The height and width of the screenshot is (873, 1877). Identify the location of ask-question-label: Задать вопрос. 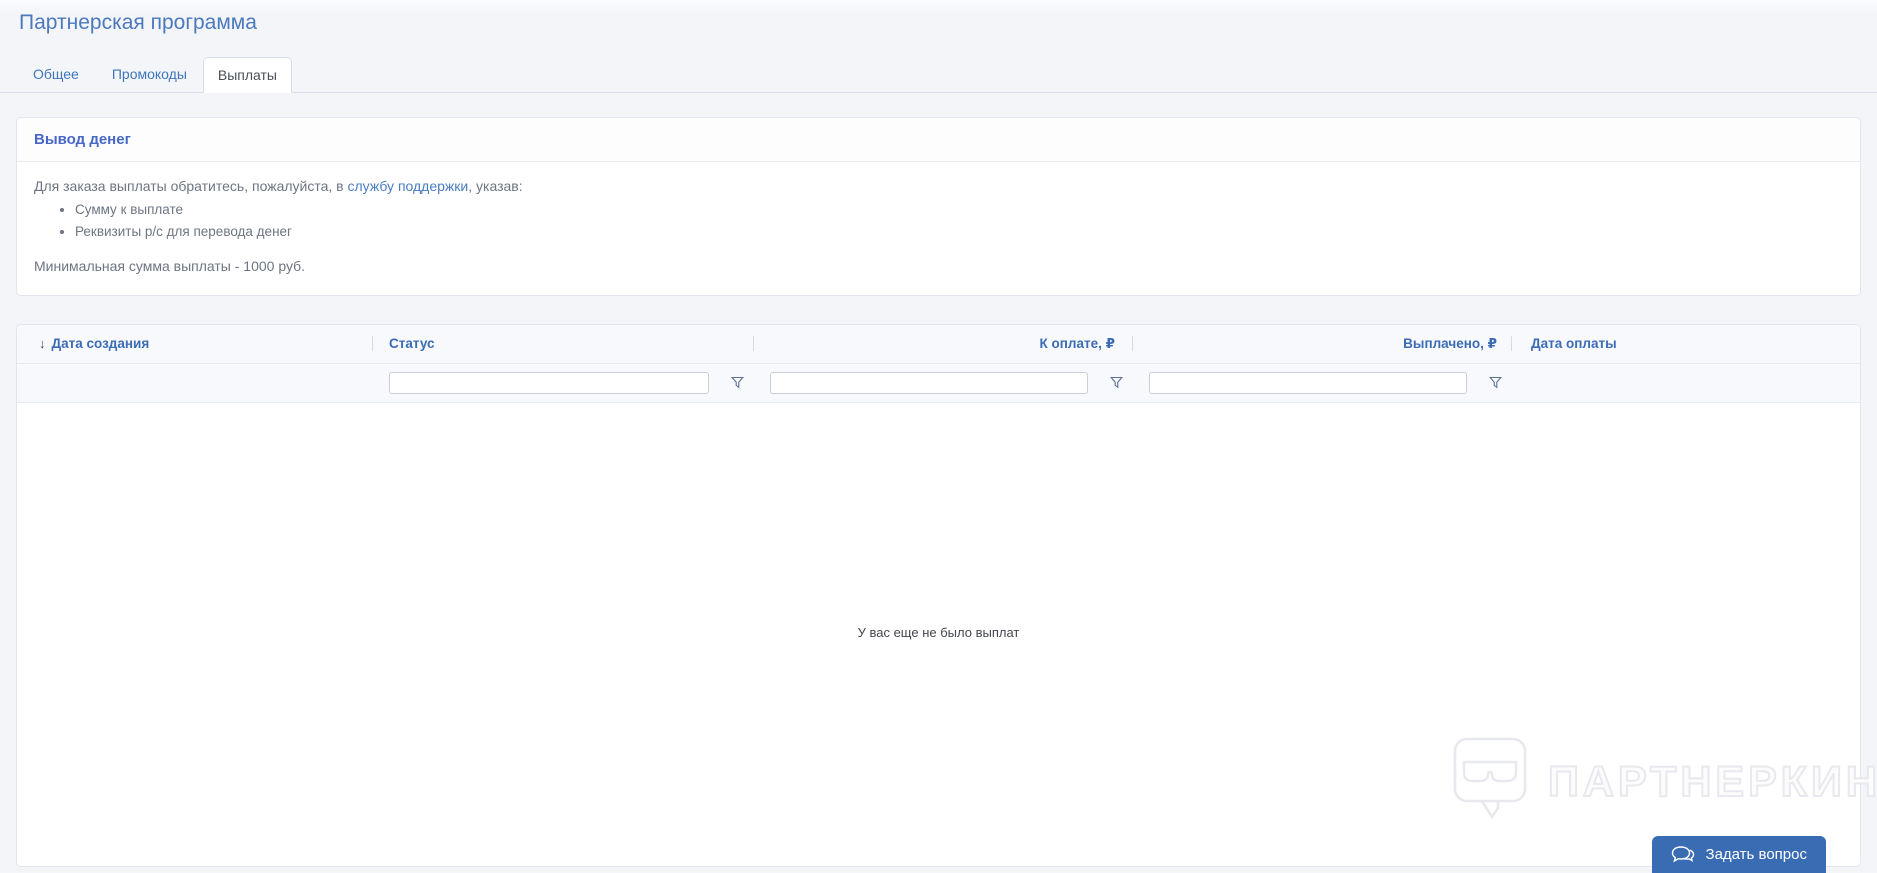
(1756, 854).